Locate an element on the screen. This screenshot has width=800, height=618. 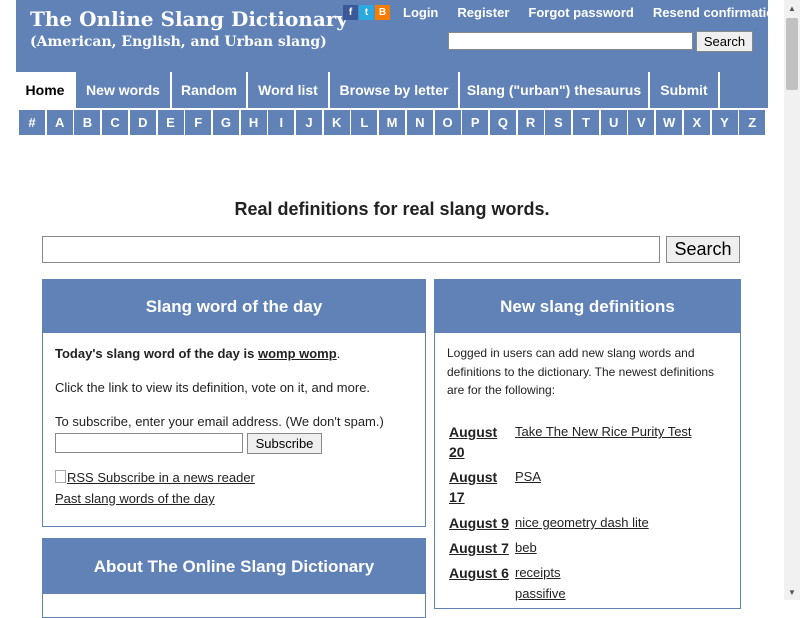
intro-line: are for the following: is located at coordinates (501, 390).